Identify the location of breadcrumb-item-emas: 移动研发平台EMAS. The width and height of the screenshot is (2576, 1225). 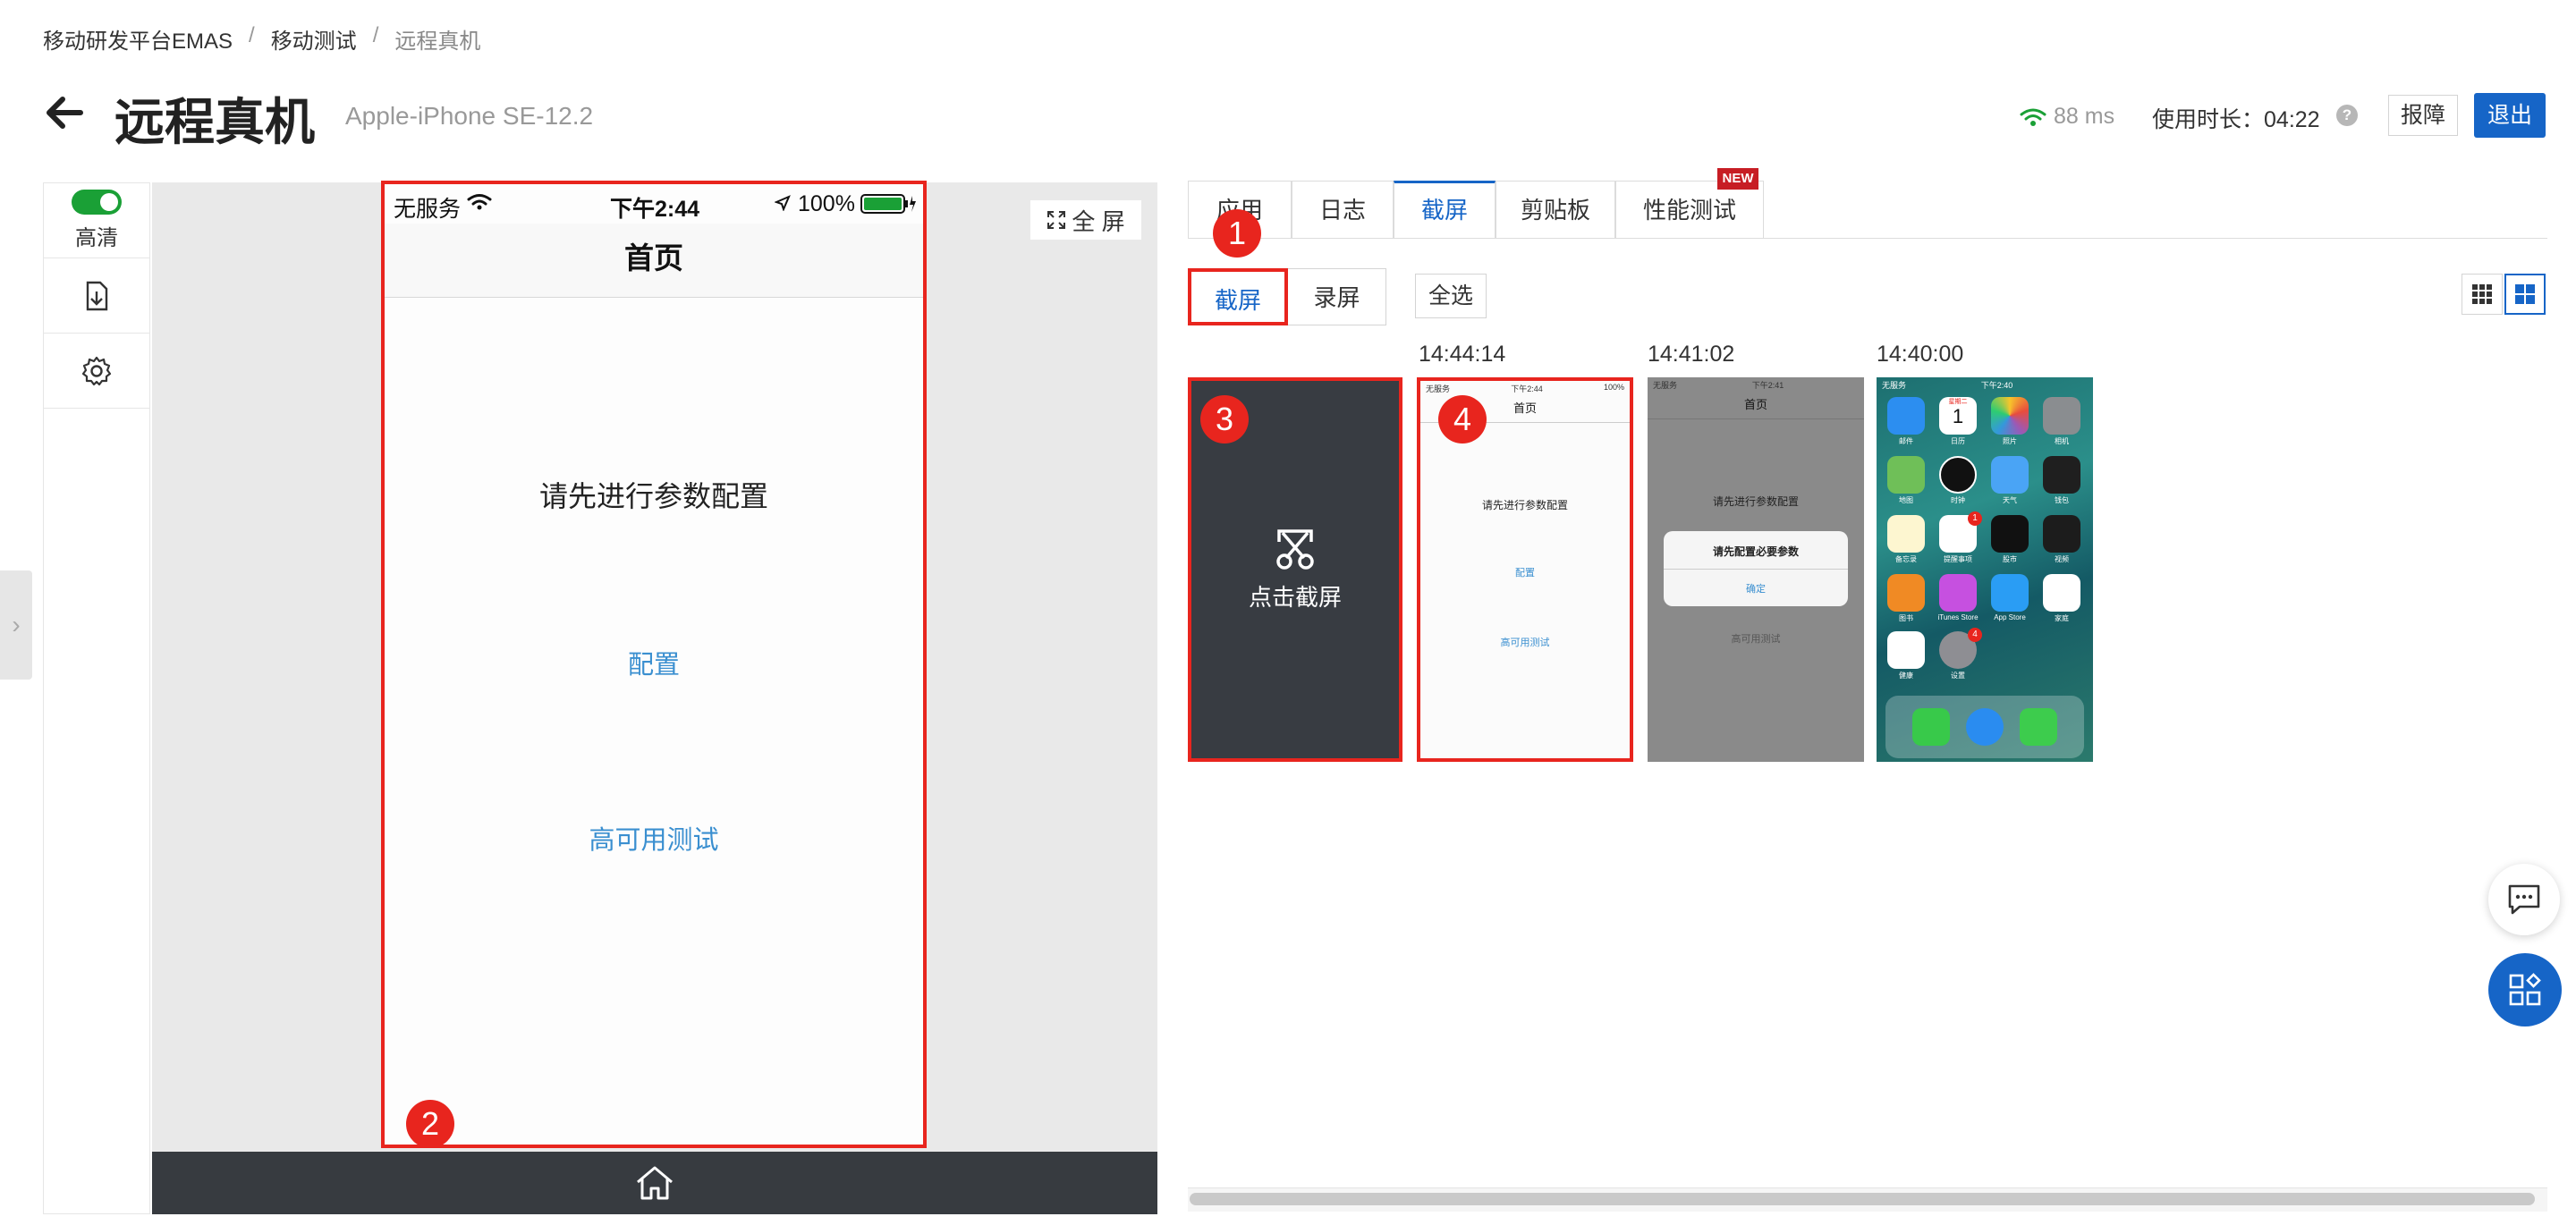
(138, 39).